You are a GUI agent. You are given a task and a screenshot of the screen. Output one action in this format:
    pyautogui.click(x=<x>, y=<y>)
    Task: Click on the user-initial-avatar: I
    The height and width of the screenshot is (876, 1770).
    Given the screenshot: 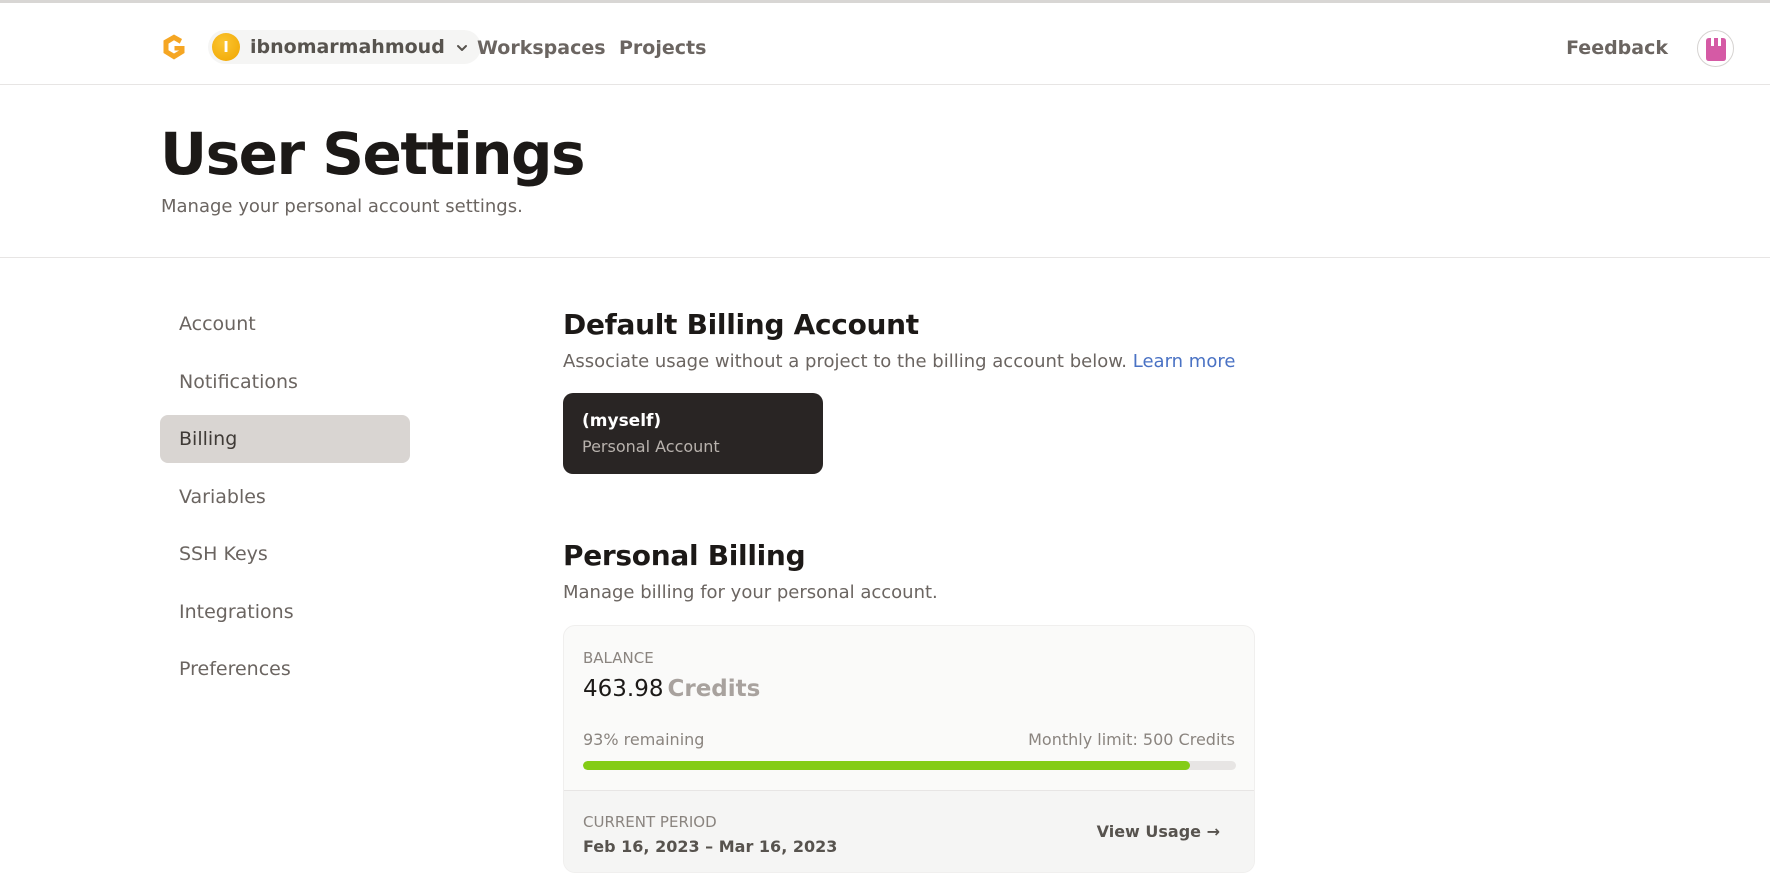 What is the action you would take?
    pyautogui.click(x=226, y=47)
    